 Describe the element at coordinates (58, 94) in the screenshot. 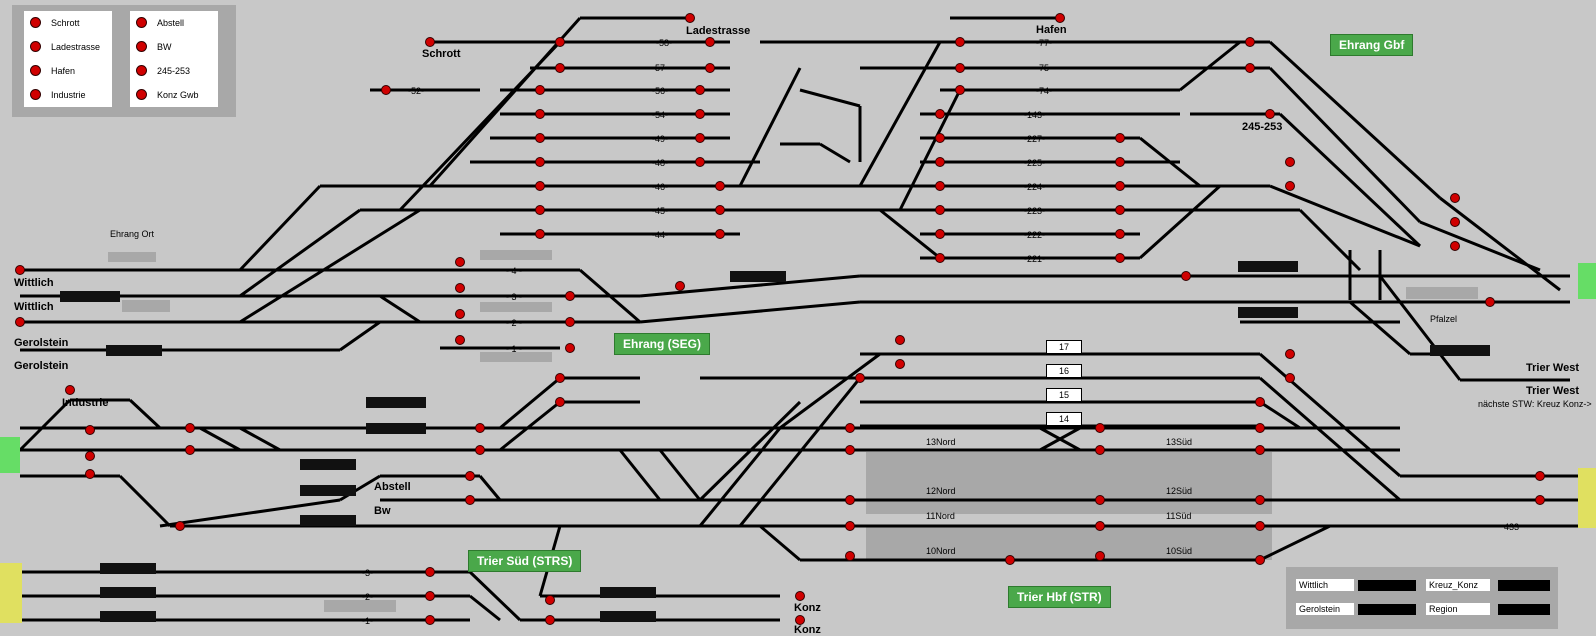

I see `legend-item: Industrie` at that location.